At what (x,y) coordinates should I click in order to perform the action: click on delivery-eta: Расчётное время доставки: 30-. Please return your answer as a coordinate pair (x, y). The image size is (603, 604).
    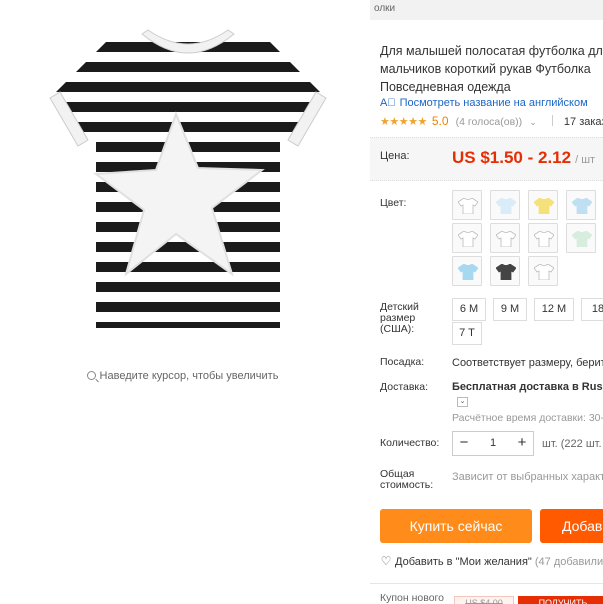
    Looking at the image, I should click on (527, 418).